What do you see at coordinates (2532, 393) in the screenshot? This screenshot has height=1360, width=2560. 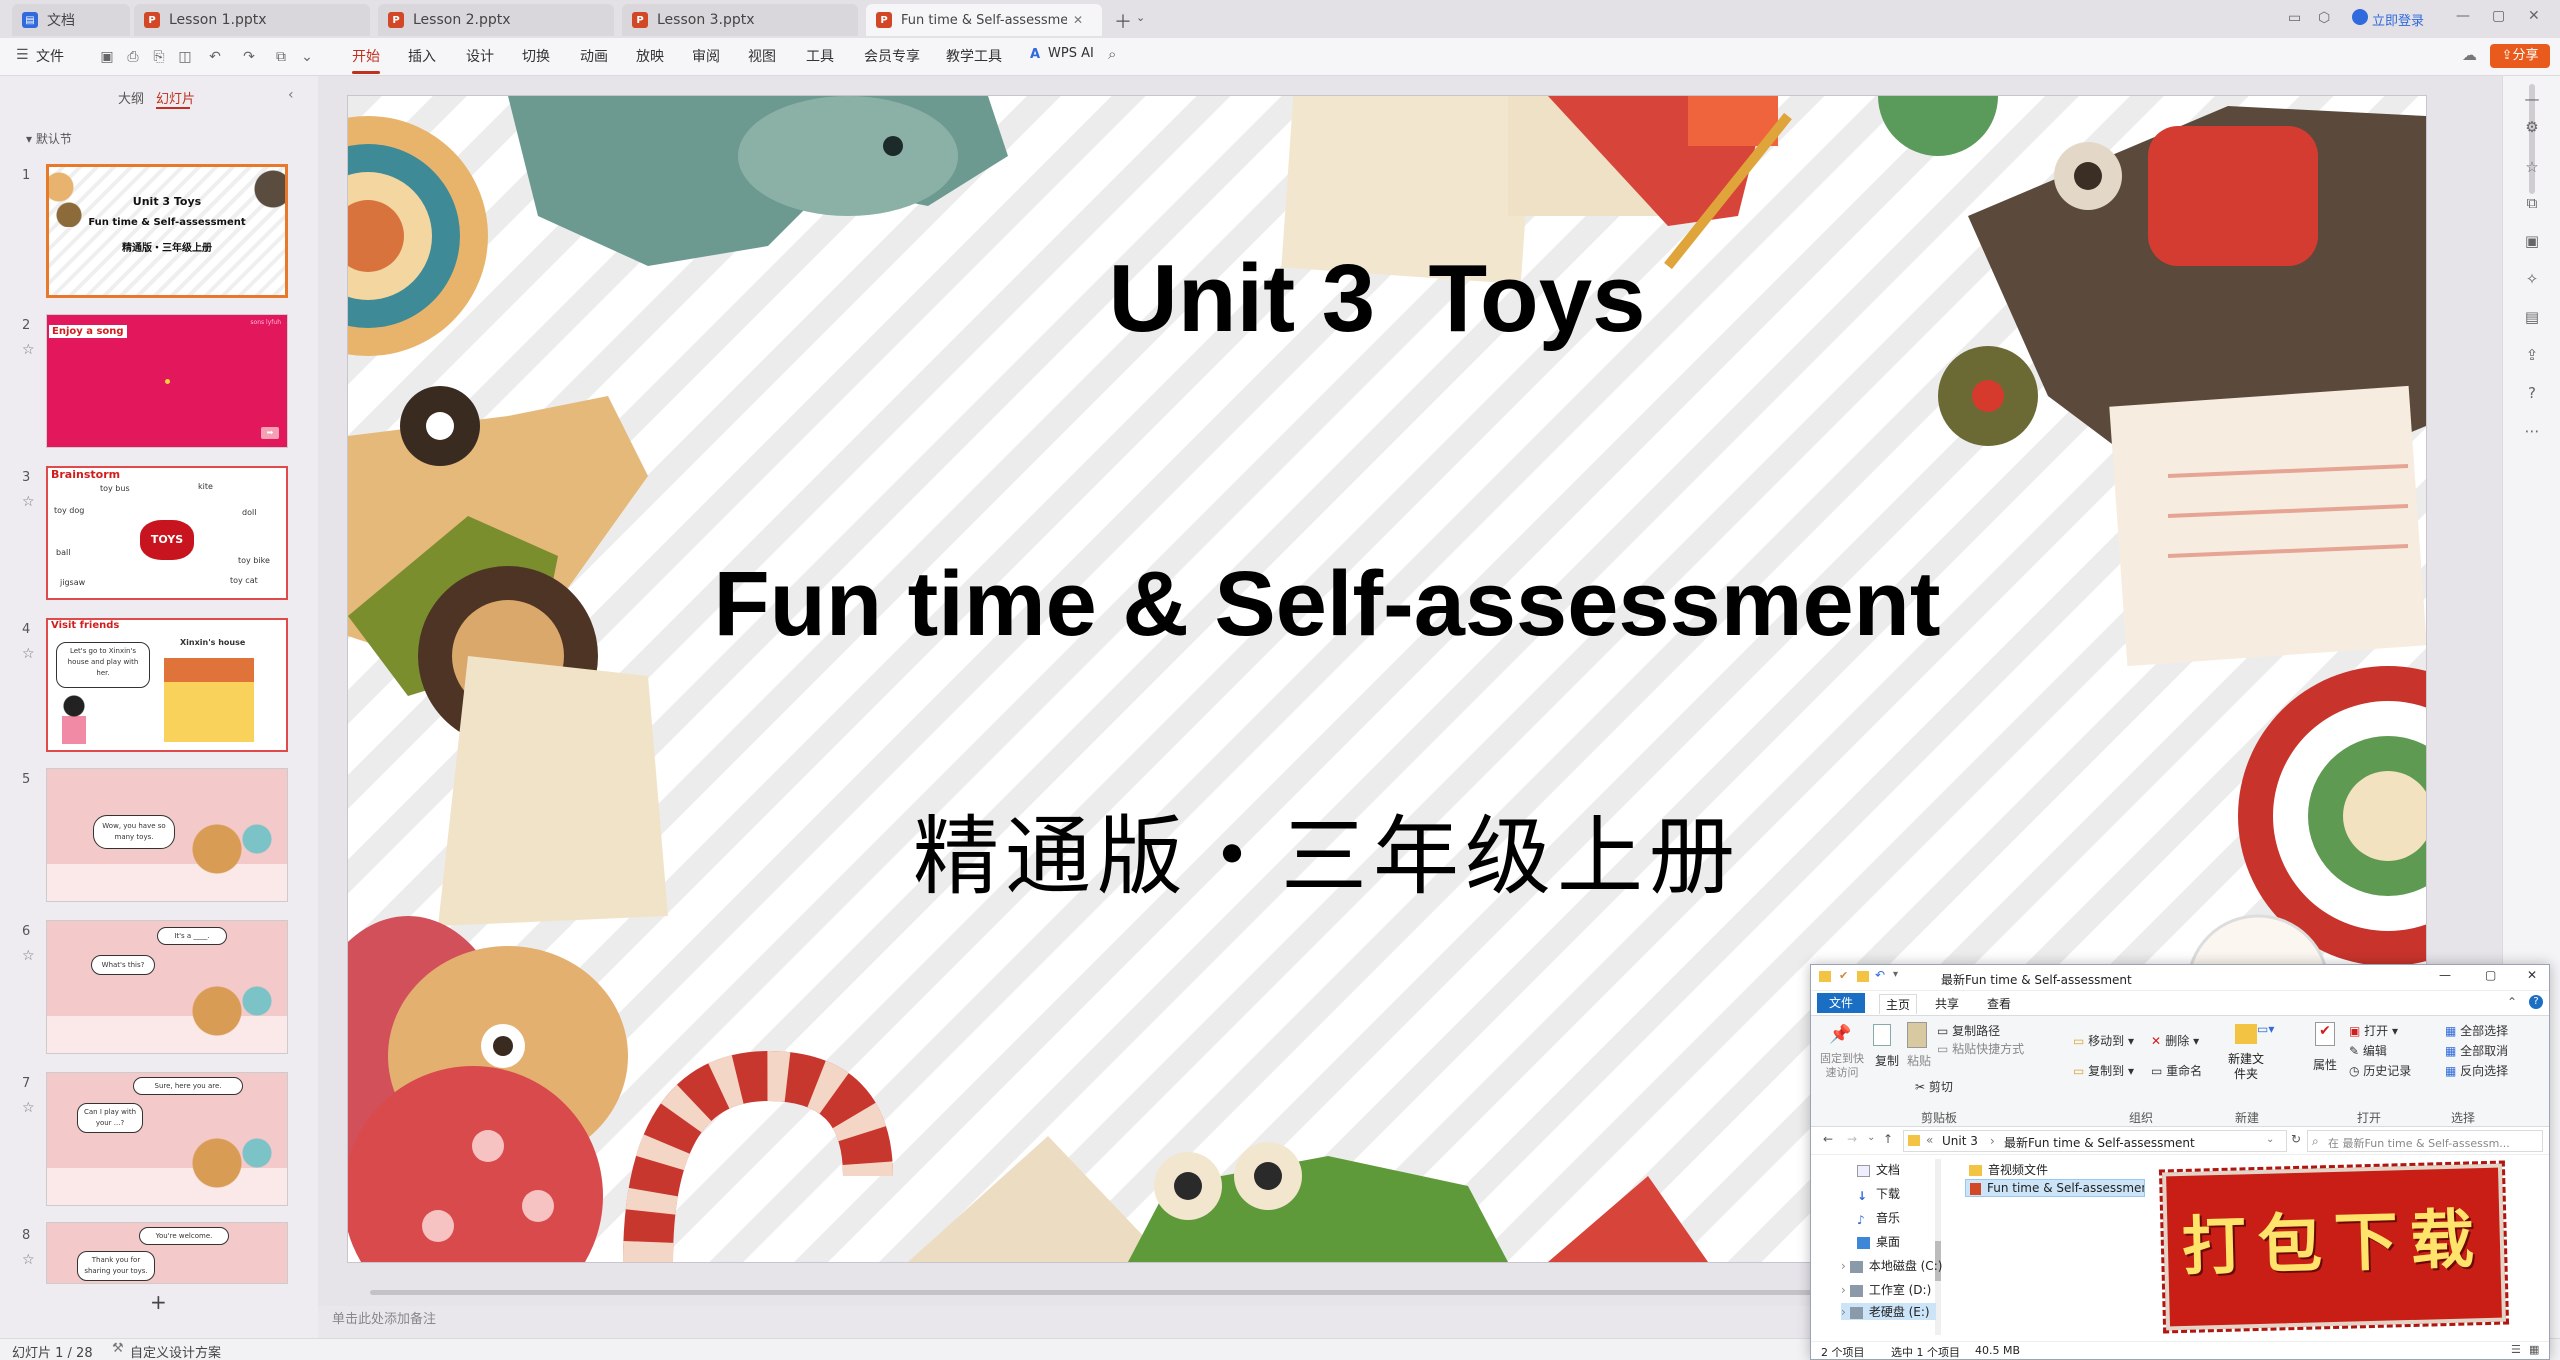 I see `help-icon: ?` at bounding box center [2532, 393].